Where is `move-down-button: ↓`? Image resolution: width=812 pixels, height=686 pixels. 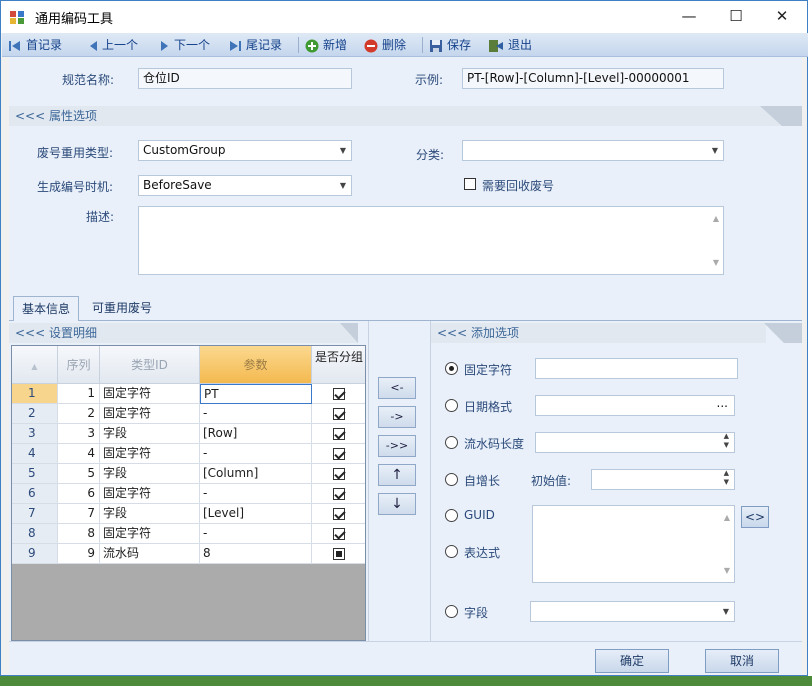 move-down-button: ↓ is located at coordinates (397, 504).